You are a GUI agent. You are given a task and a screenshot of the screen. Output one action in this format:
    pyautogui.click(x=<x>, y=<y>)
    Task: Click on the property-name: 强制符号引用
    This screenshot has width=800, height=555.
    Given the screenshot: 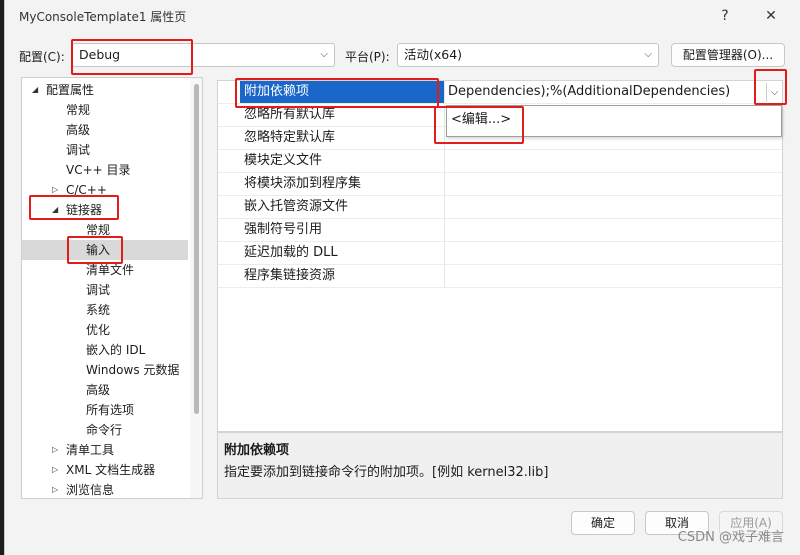 What is the action you would take?
    pyautogui.click(x=283, y=229)
    